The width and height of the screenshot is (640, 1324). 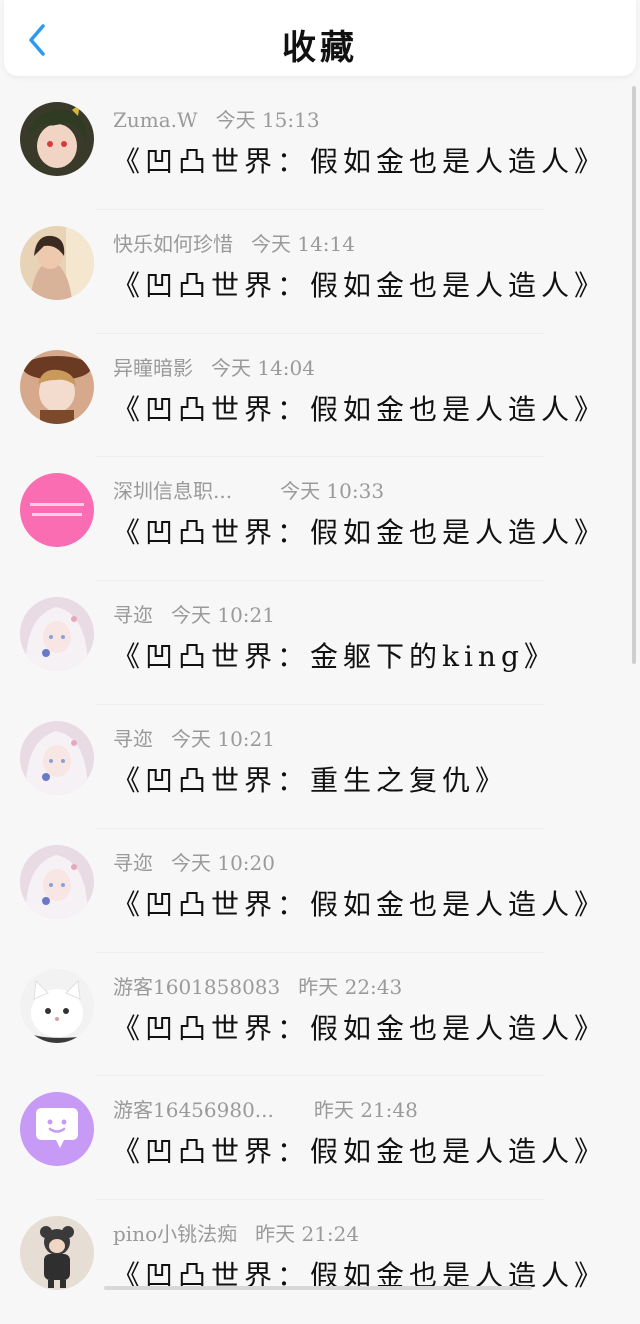 I want to click on timestamp: 今天 10:33, so click(x=332, y=491).